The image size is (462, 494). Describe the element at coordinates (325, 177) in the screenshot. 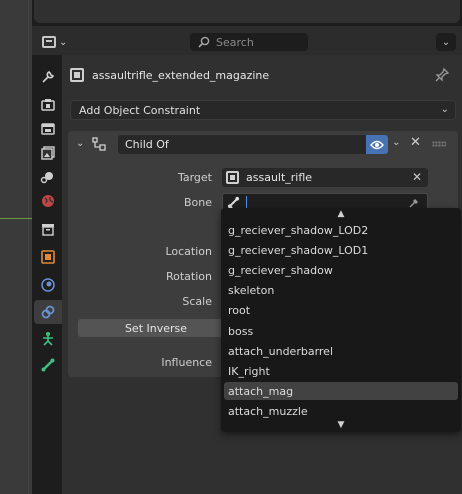

I see `target-field: assault_rifle ✕` at that location.